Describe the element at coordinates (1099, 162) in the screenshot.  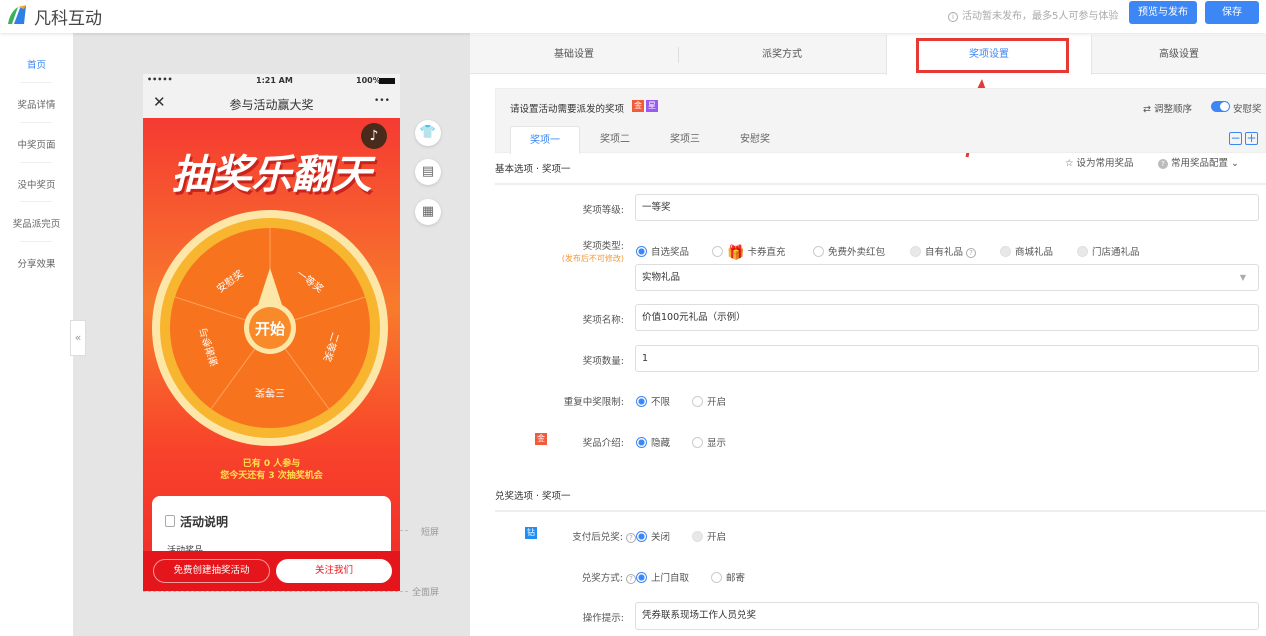
I see `set-common-prize-button: ☆ 设为常用奖品` at that location.